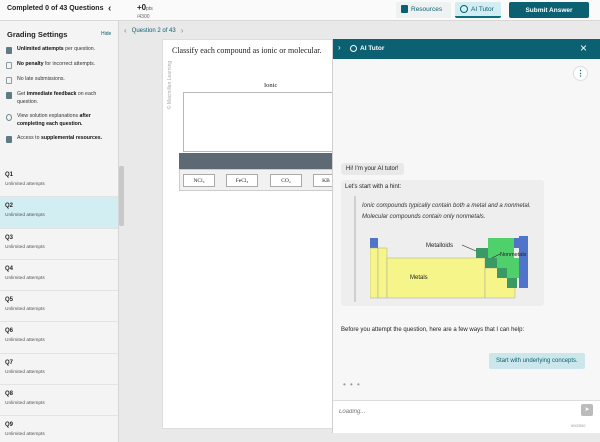  I want to click on question-item-q2: Q2 Unlimited attempts, so click(59, 213).